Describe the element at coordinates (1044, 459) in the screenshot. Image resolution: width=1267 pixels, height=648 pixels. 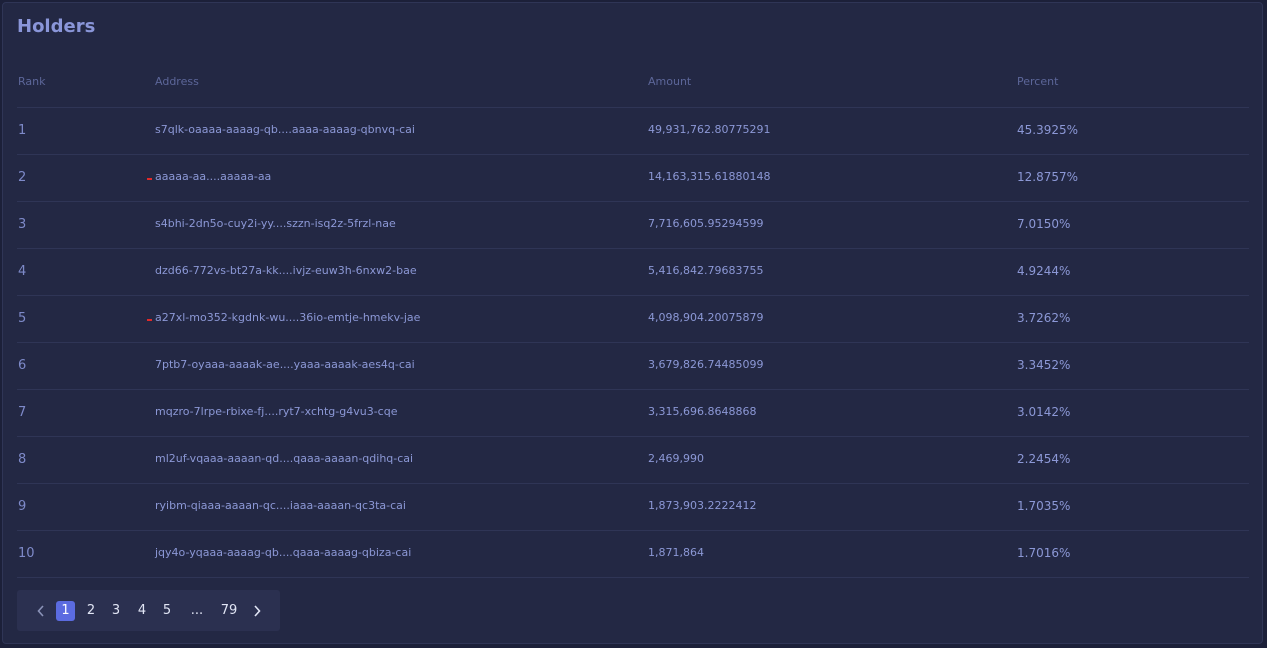
I see `percent-cell: 2.2454%` at that location.